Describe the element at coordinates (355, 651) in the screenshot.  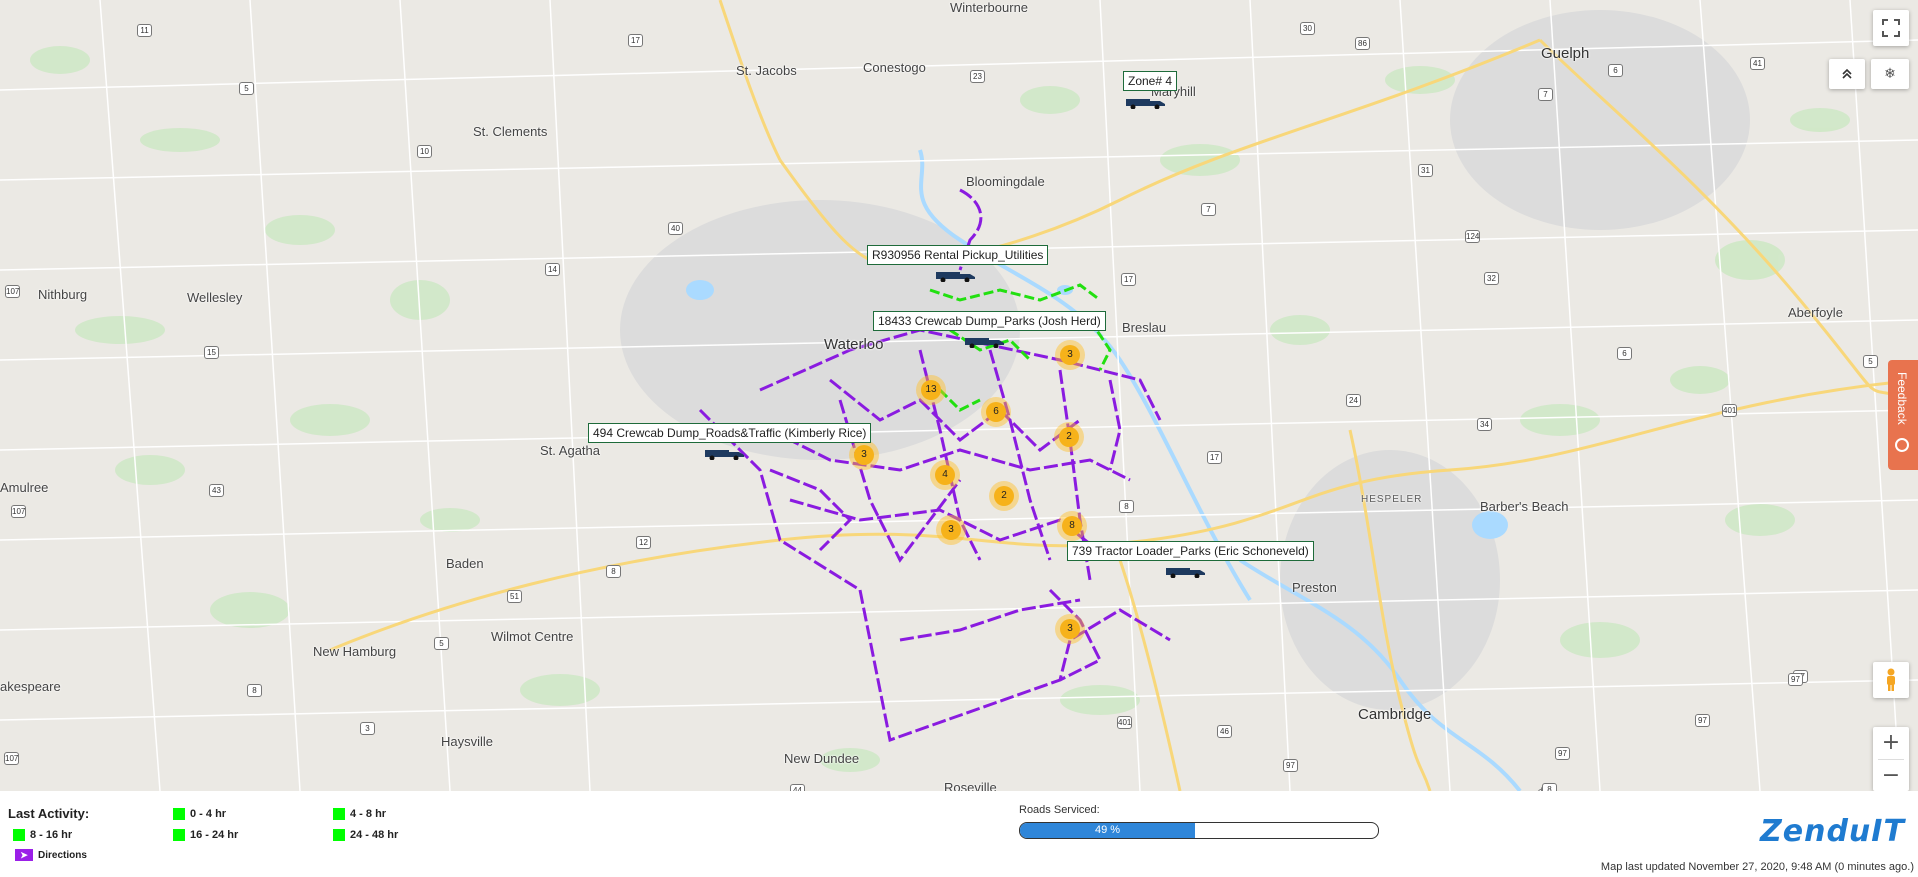
I see `place-label-new-hamburg: New Hamburg` at that location.